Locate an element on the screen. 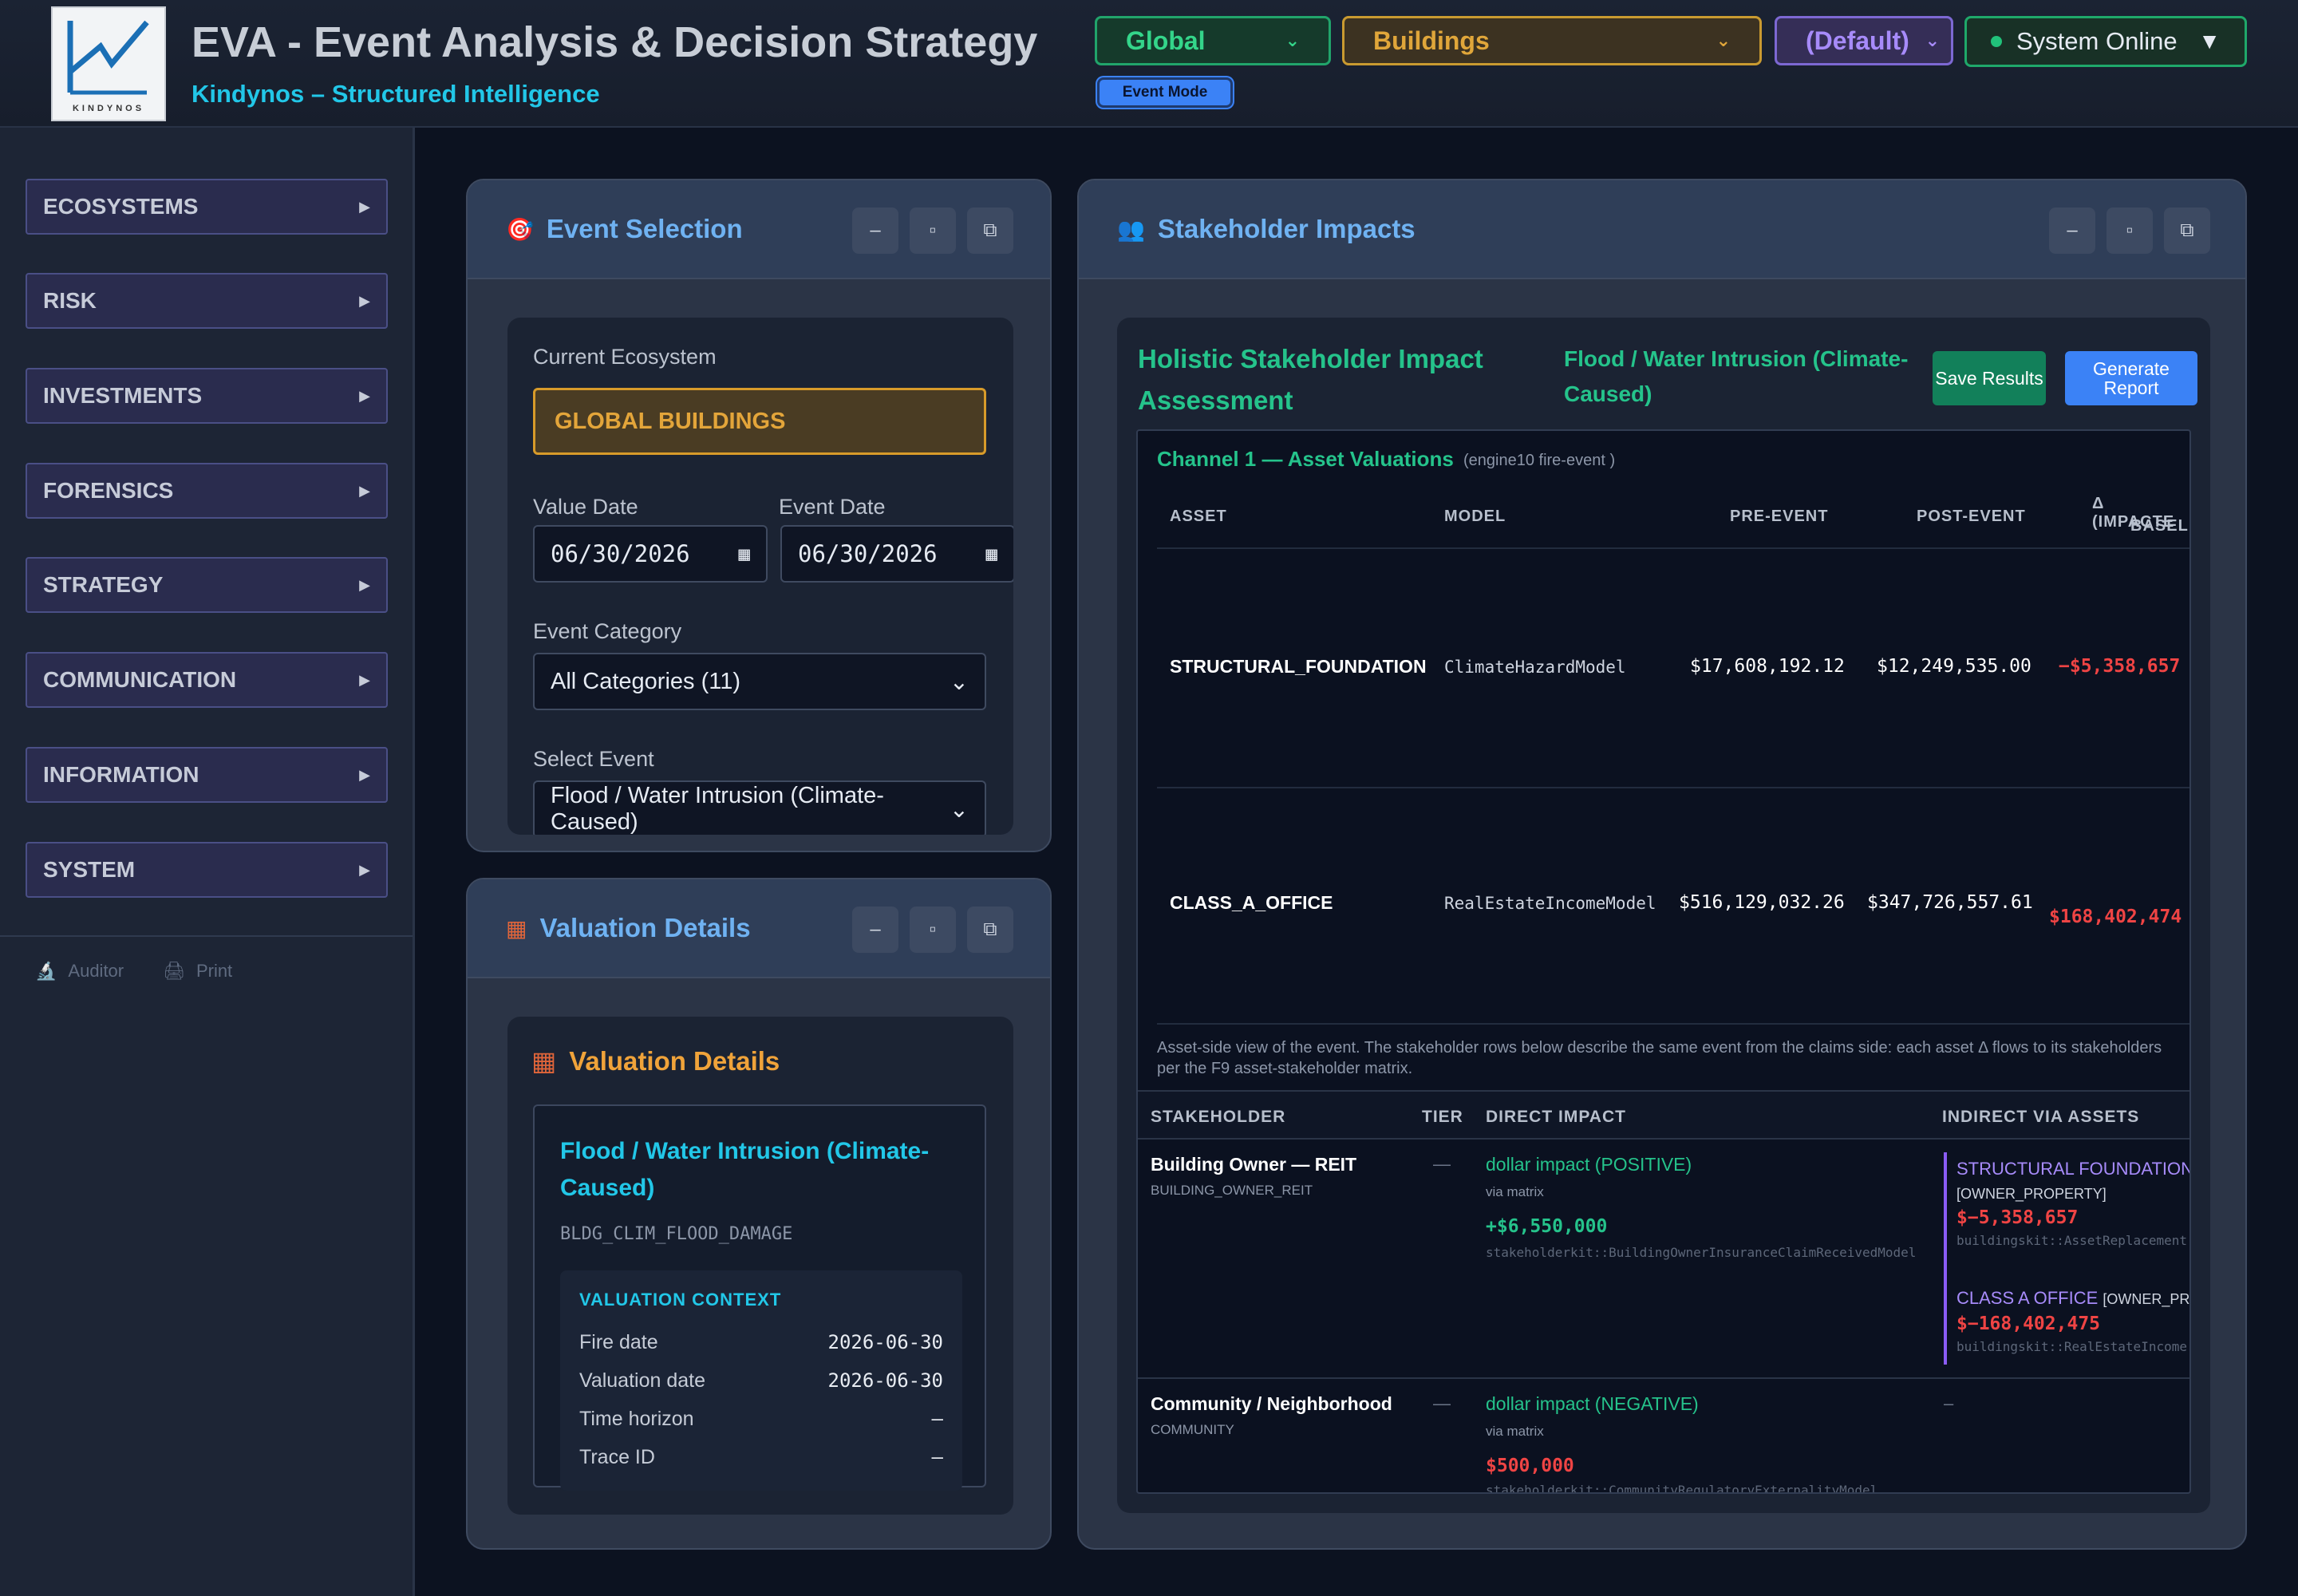 The image size is (2298, 1596). asset-pre-event: $516,129,032.26 is located at coordinates (1762, 903).